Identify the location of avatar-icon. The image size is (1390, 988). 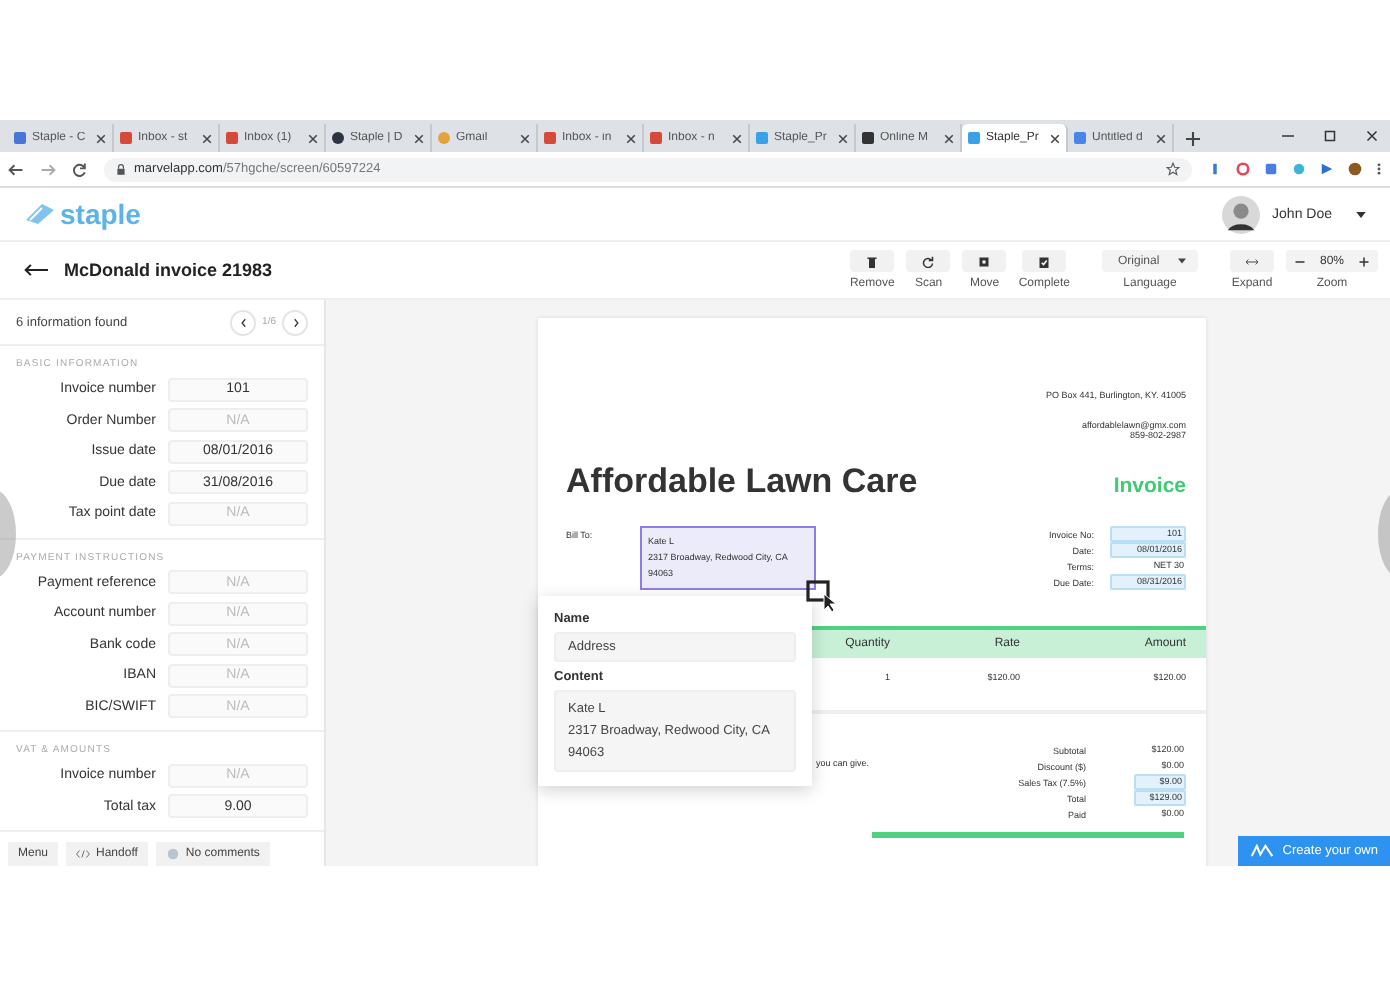
(1241, 214).